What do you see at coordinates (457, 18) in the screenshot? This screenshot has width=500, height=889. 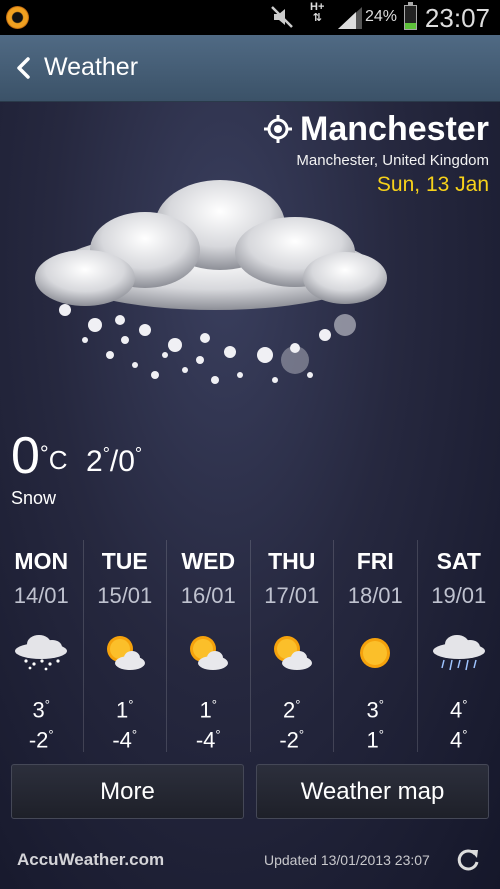 I see `status-clock: 23:07` at bounding box center [457, 18].